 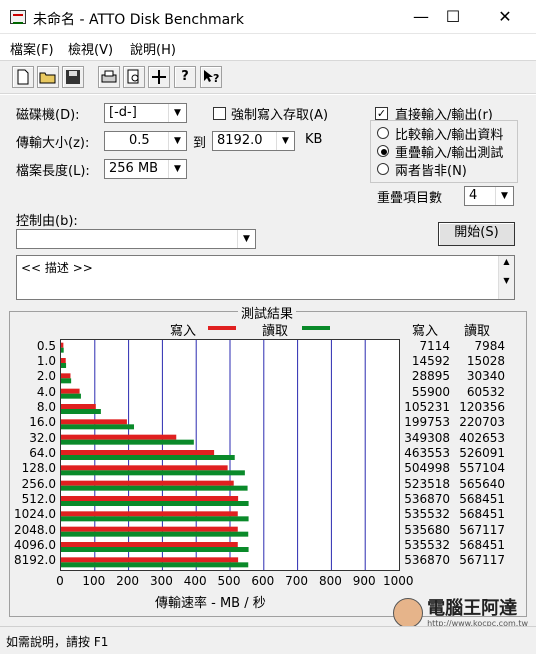 I want to click on menu-bar: 檔案(F) 檢視(V) 說明(H), so click(x=268, y=47).